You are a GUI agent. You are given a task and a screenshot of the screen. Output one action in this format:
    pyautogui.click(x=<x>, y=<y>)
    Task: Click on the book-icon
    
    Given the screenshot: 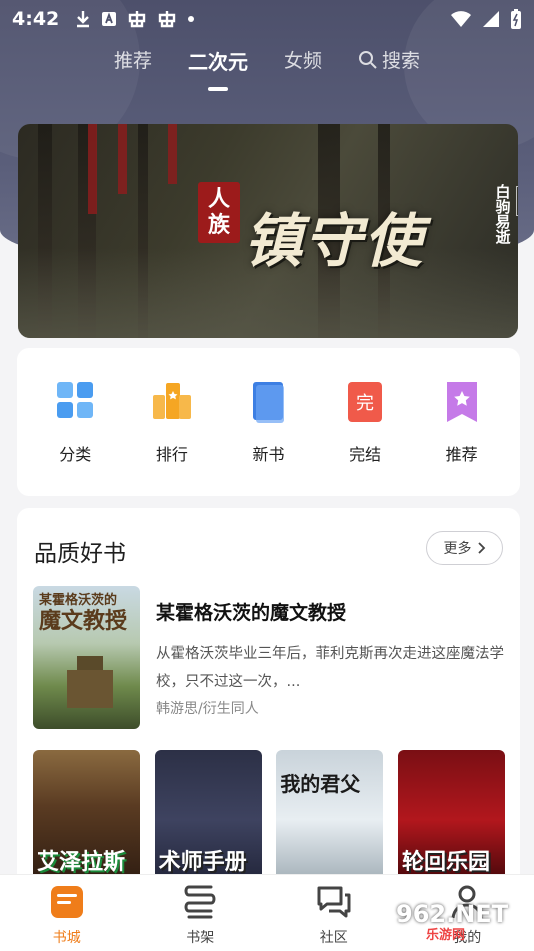 What is the action you would take?
    pyautogui.click(x=269, y=402)
    